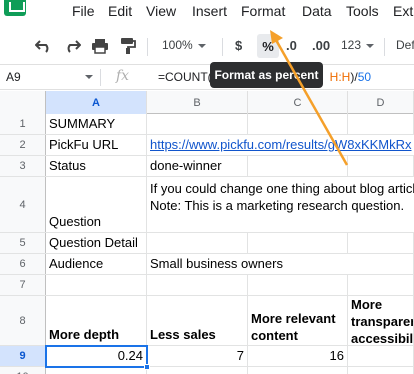  I want to click on column-header-row: A B C D, so click(207, 102).